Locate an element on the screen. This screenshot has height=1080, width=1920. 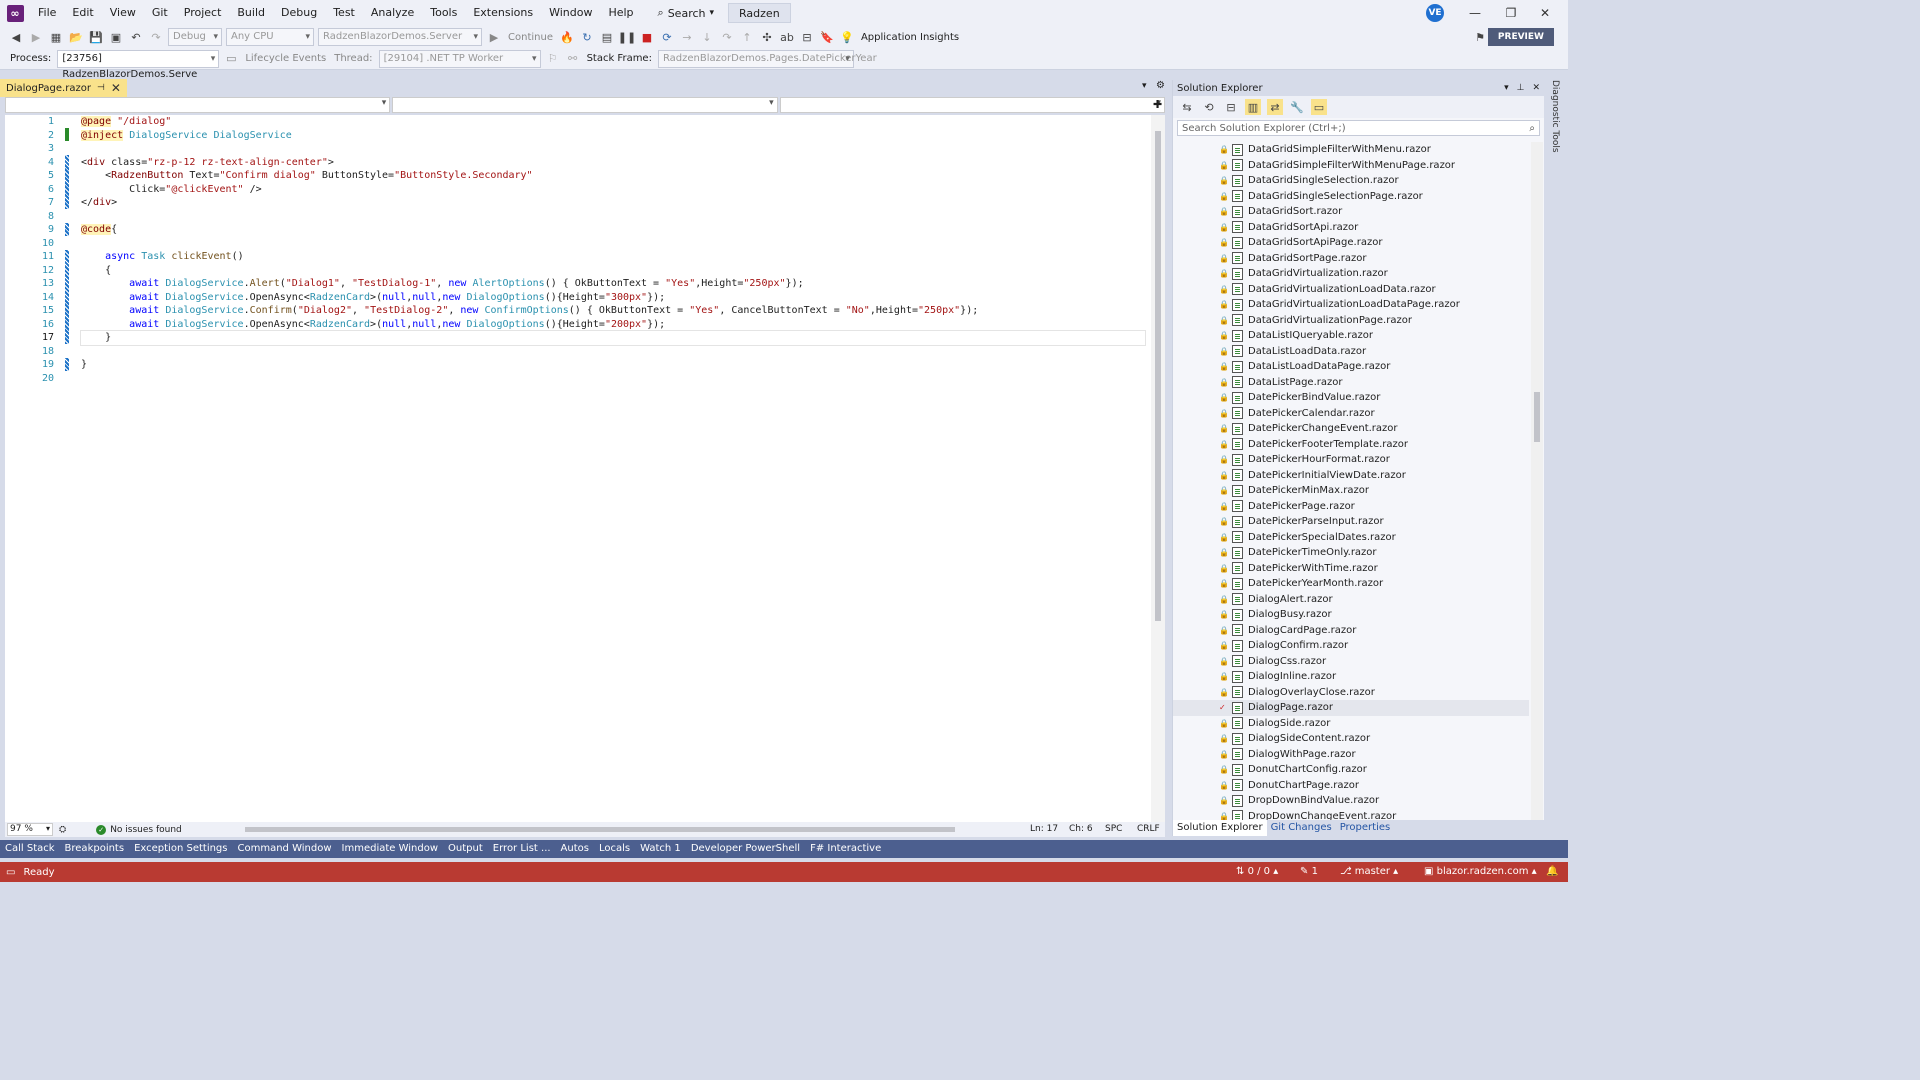
settings-icon: ⚙ is located at coordinates (1160, 85).